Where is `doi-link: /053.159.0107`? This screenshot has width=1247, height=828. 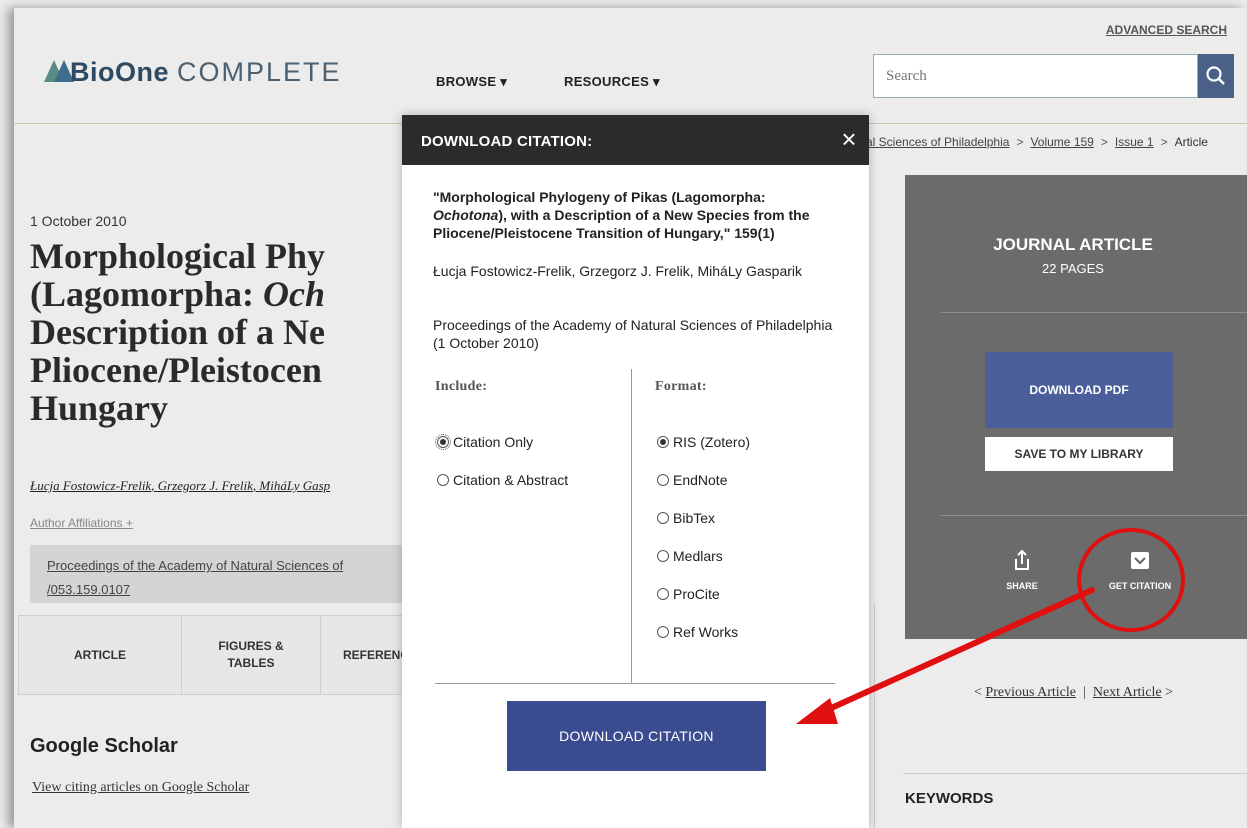
doi-link: /053.159.0107 is located at coordinates (88, 589).